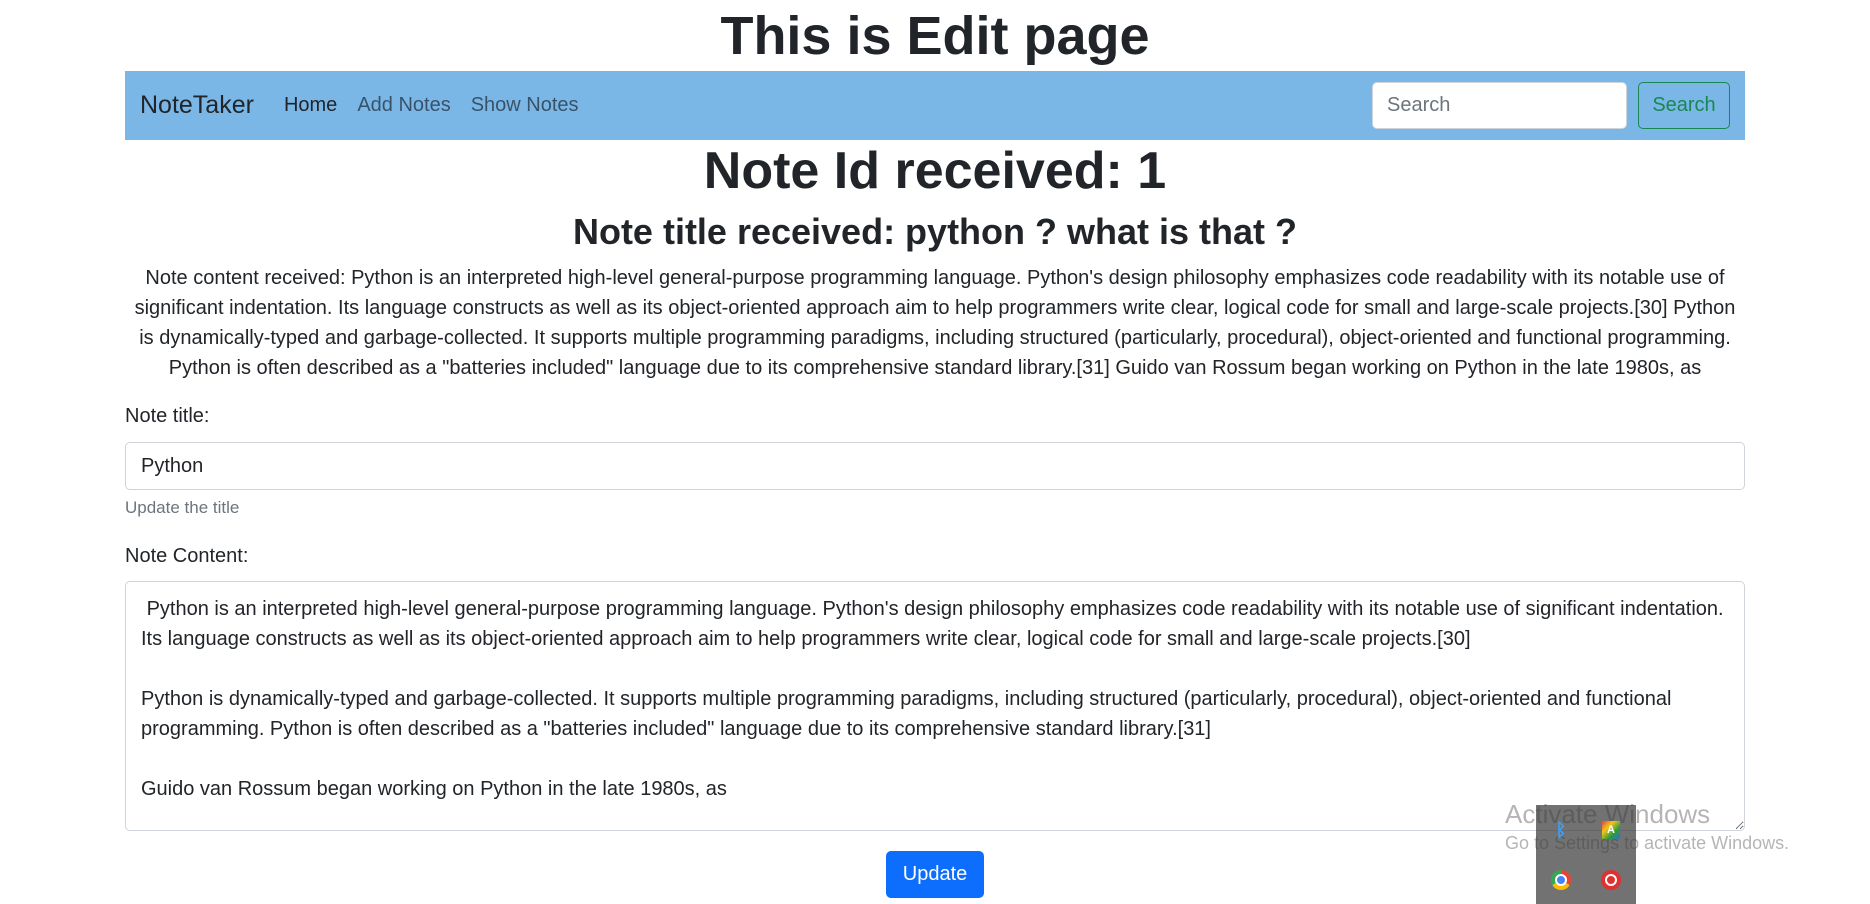 The width and height of the screenshot is (1870, 904). What do you see at coordinates (525, 105) in the screenshot?
I see `nav-link-show-notes: Show Notes` at bounding box center [525, 105].